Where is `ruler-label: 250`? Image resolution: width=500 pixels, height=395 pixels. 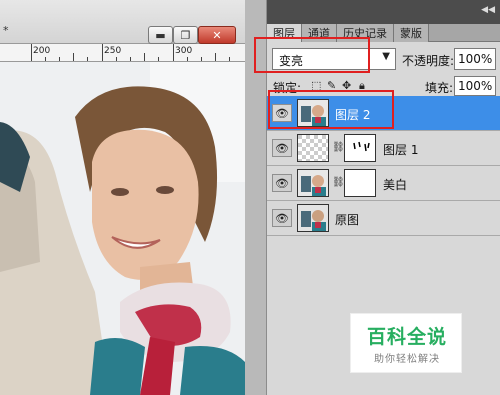
ruler-label: 250 is located at coordinates (113, 51).